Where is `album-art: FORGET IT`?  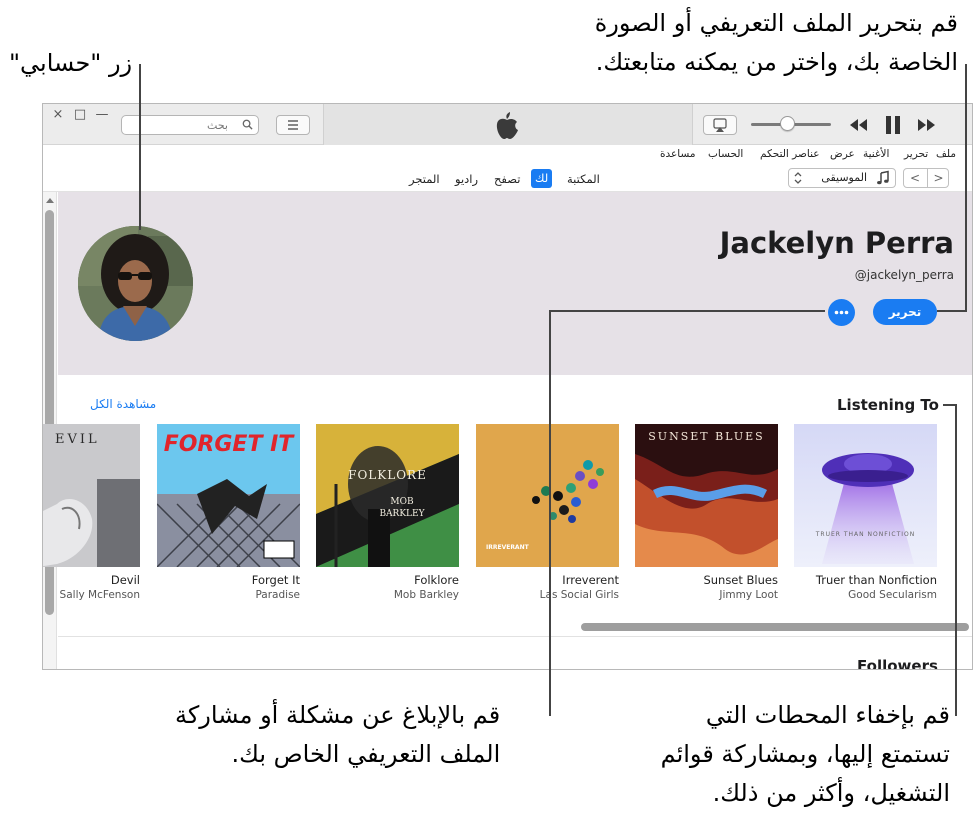 album-art: FORGET IT is located at coordinates (228, 495).